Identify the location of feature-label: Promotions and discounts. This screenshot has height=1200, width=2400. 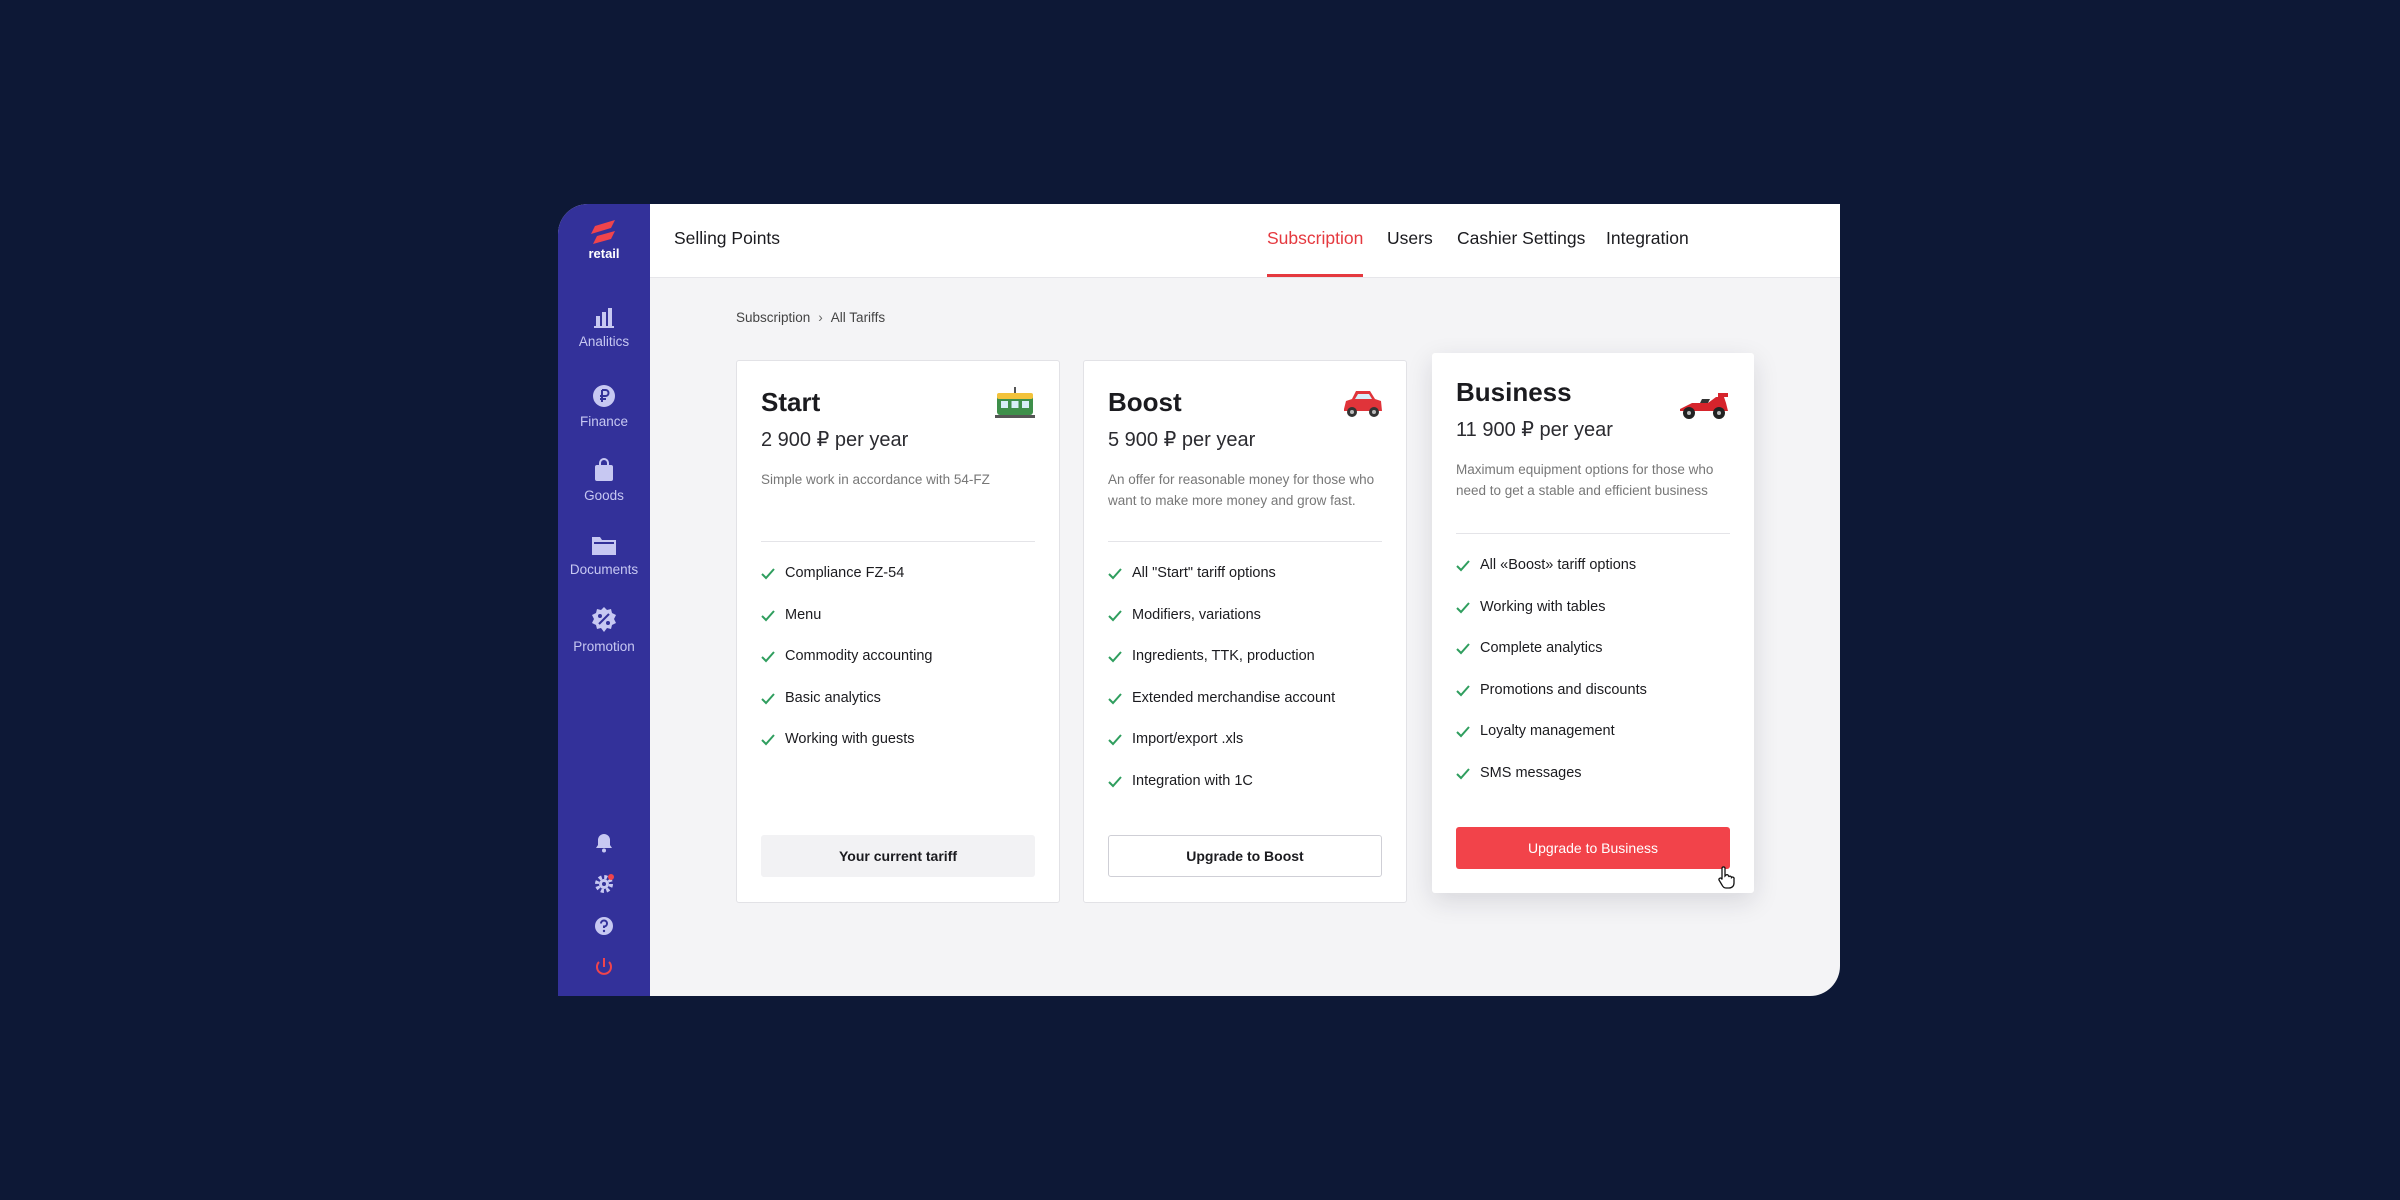
(1563, 689).